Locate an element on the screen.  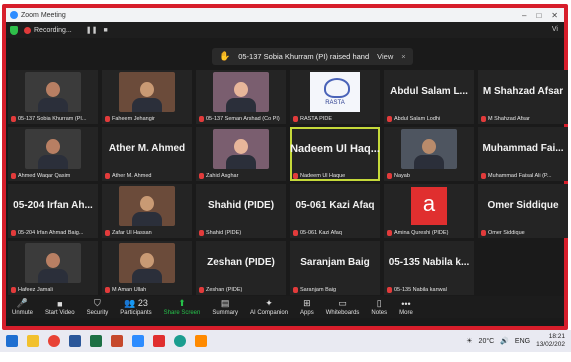
participant-tile: 05-137 Seman Arshad (Co PI) is located at coordinates (241, 97).